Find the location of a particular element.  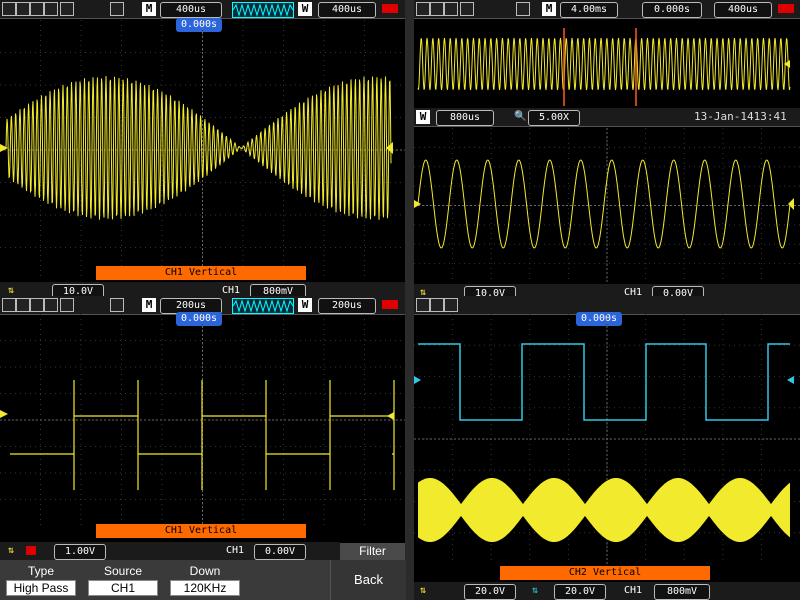

timebase2-readout: 400us is located at coordinates (743, 10).